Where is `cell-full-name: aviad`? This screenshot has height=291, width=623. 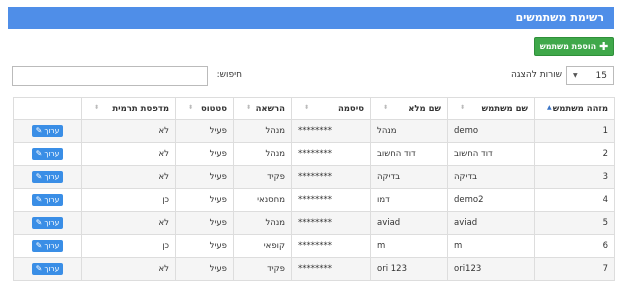
cell-full-name: aviad is located at coordinates (409, 223).